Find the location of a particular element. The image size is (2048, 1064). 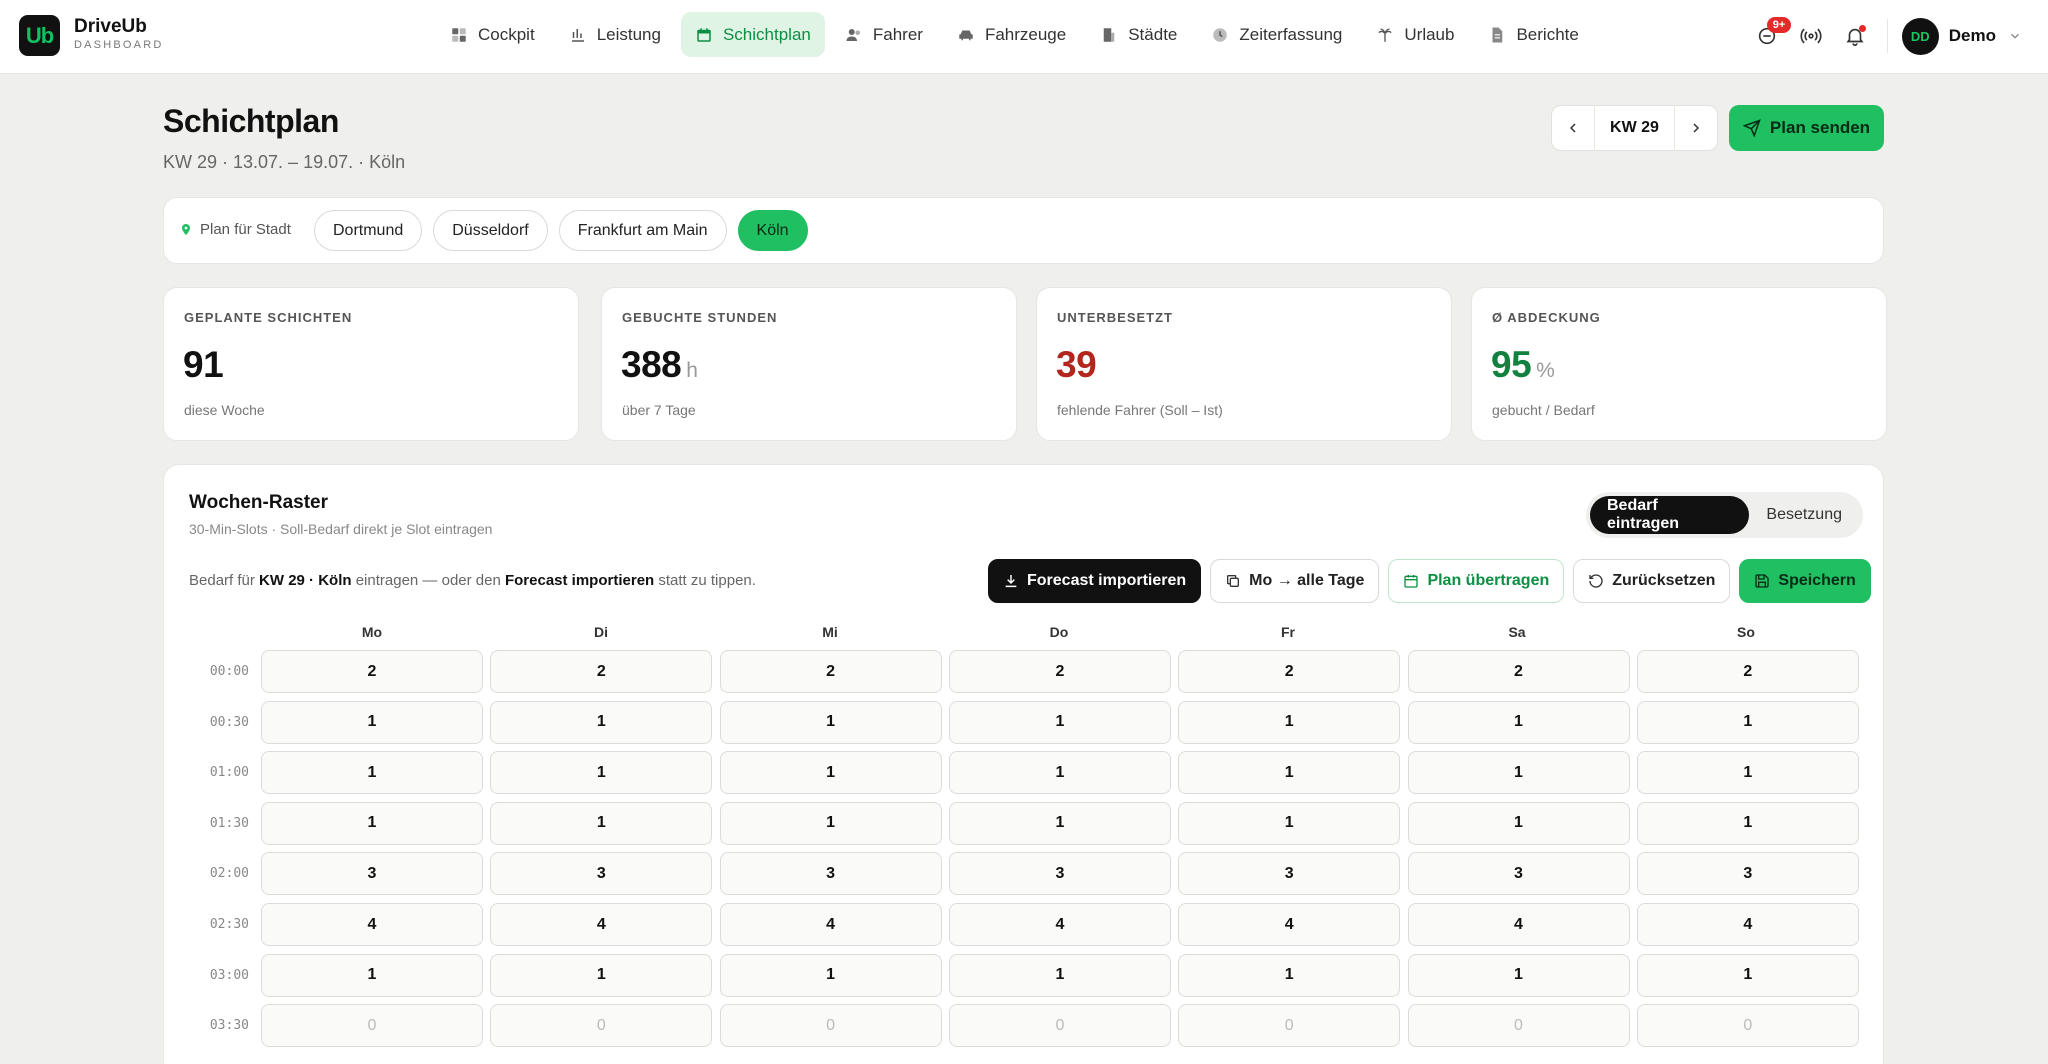

brand-logo-text: Ub is located at coordinates (39, 35).